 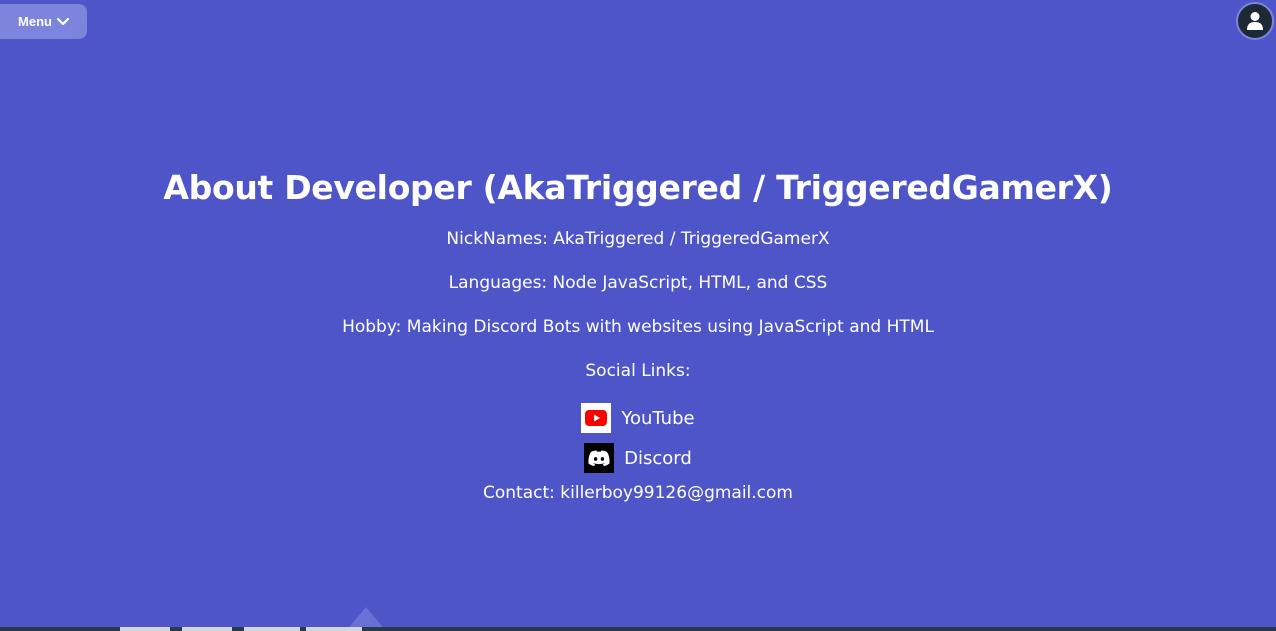 I want to click on social-links-heading: Social Links:, so click(x=638, y=371).